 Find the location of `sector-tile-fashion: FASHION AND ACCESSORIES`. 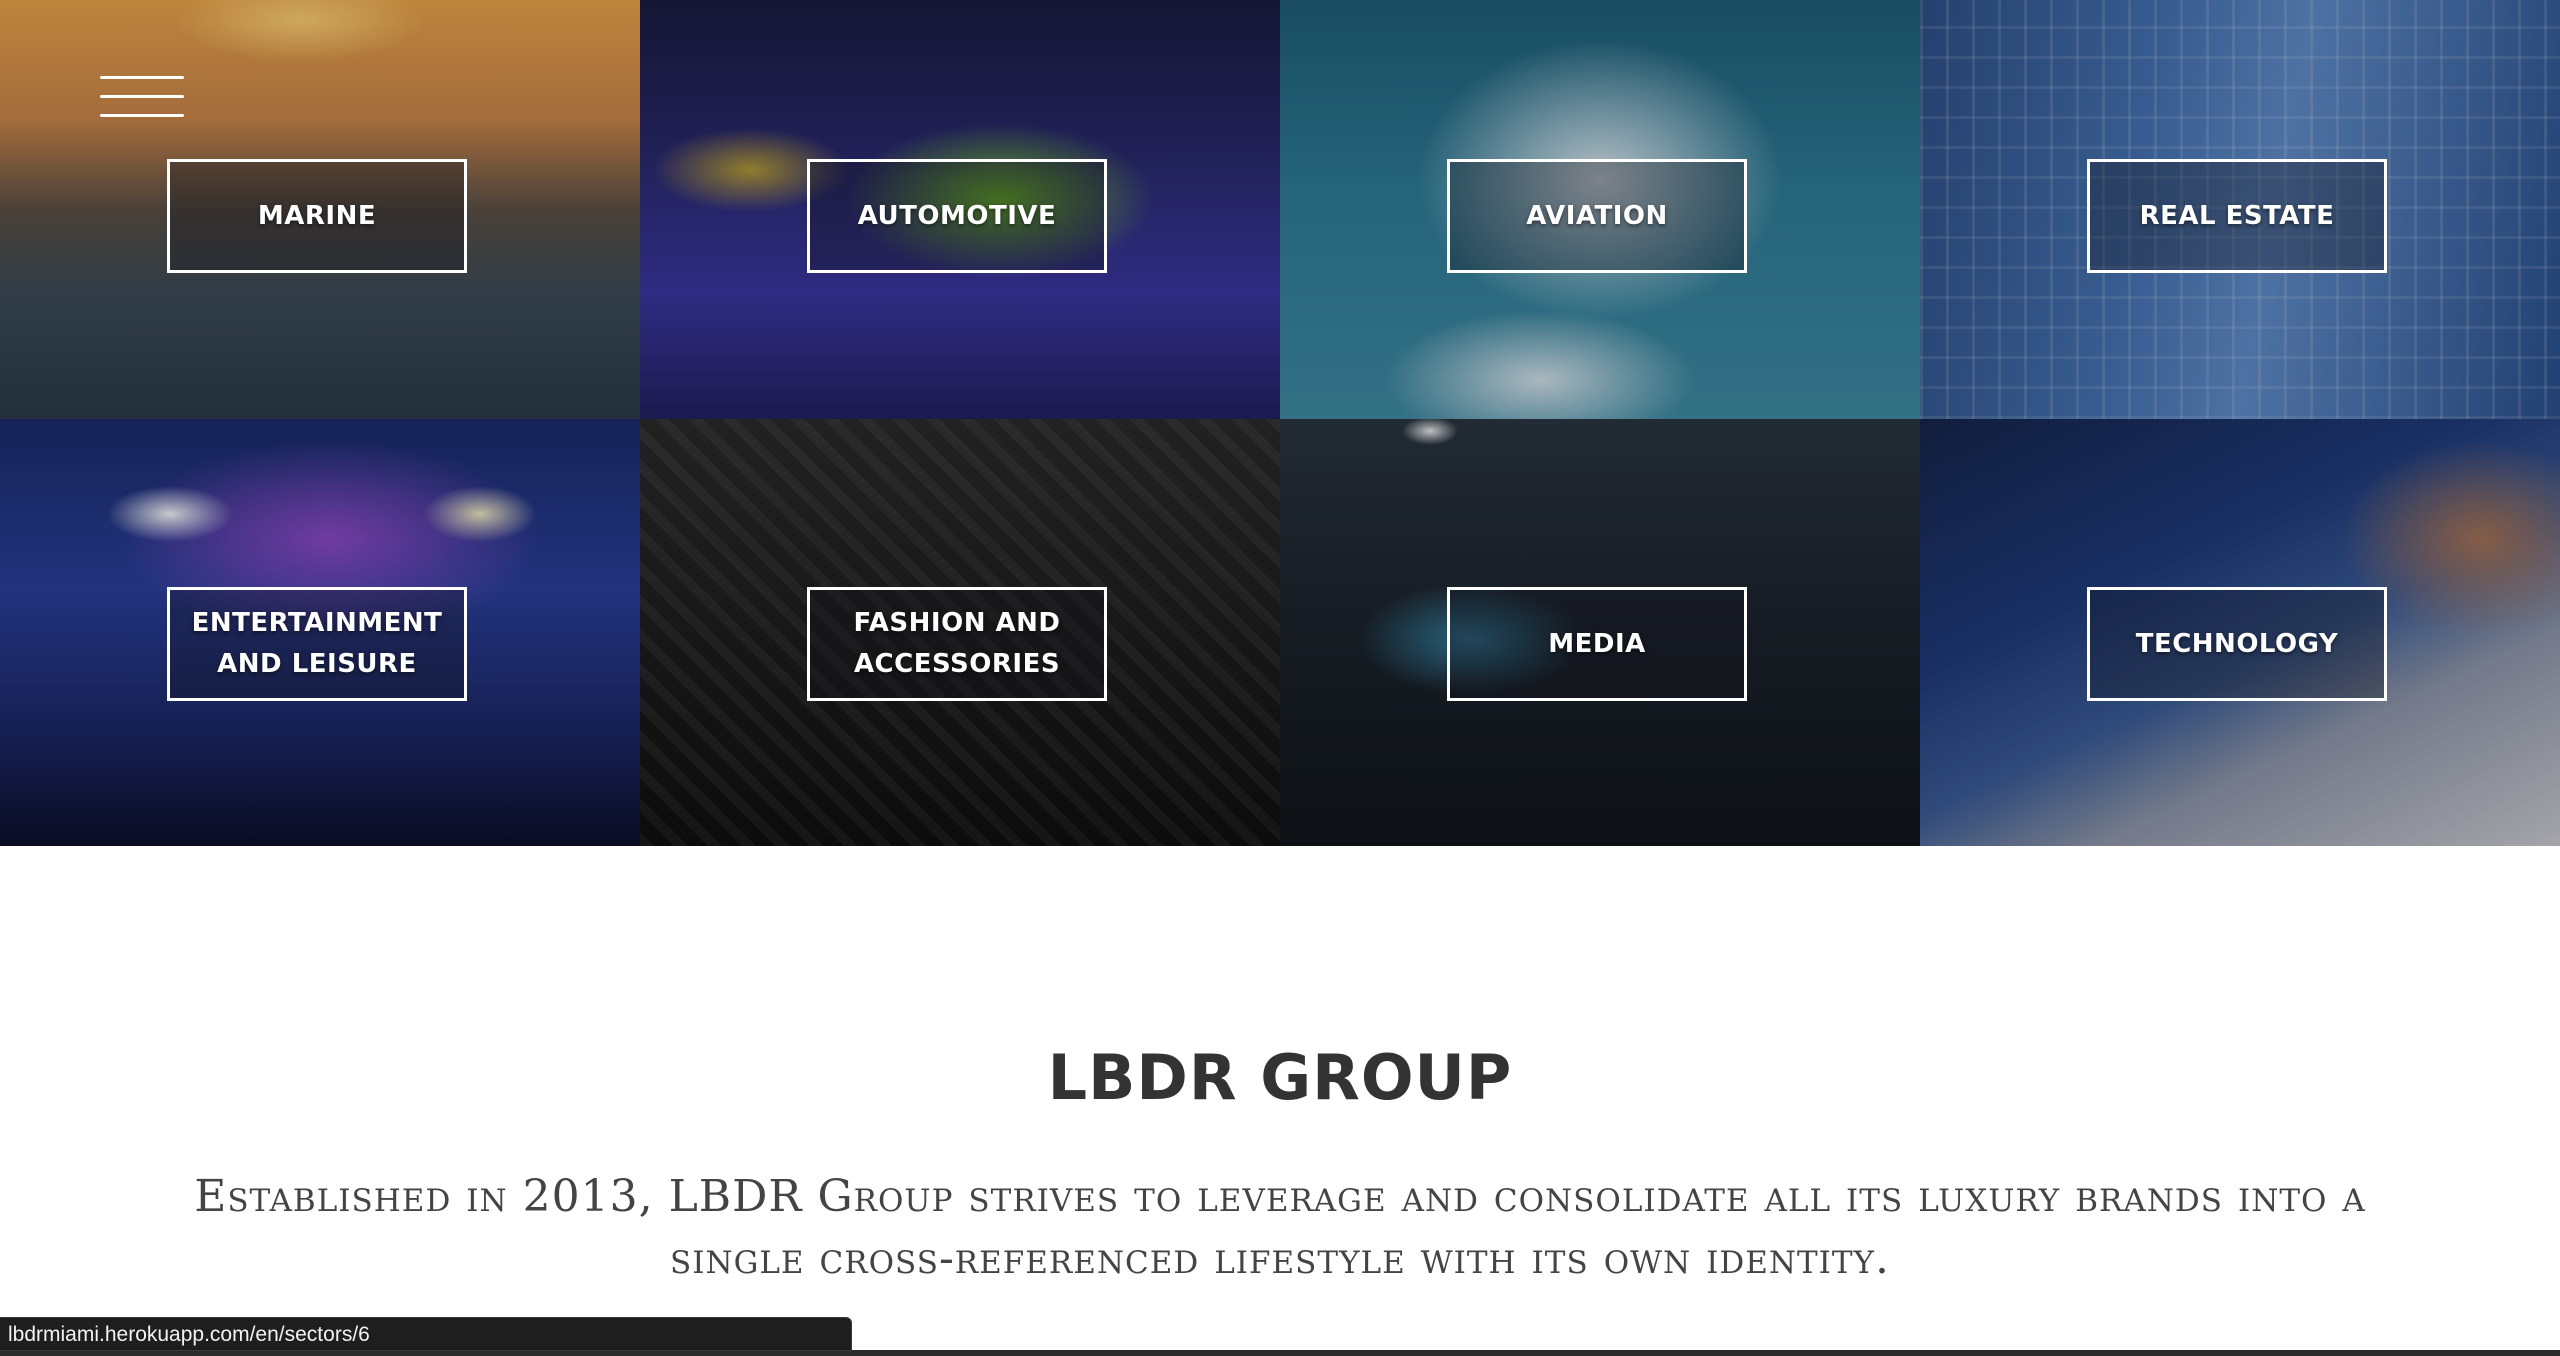

sector-tile-fashion: FASHION AND ACCESSORIES is located at coordinates (960, 632).